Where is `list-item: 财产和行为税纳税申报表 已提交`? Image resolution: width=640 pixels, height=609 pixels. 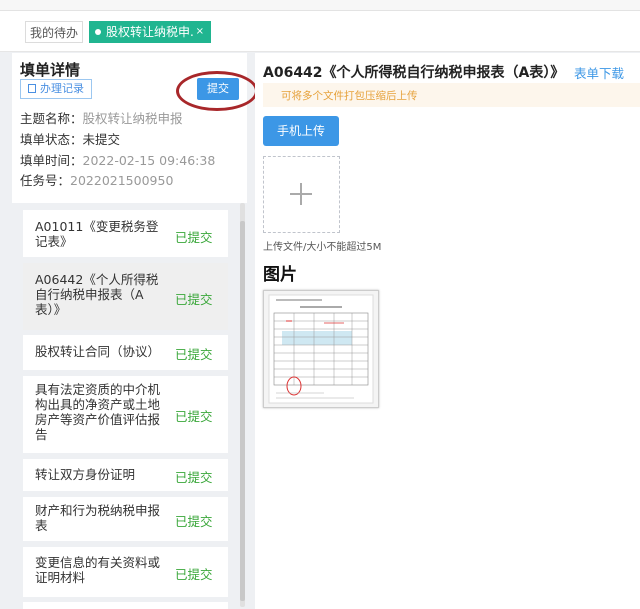 list-item: 财产和行为税纳税申报表 已提交 is located at coordinates (125, 519).